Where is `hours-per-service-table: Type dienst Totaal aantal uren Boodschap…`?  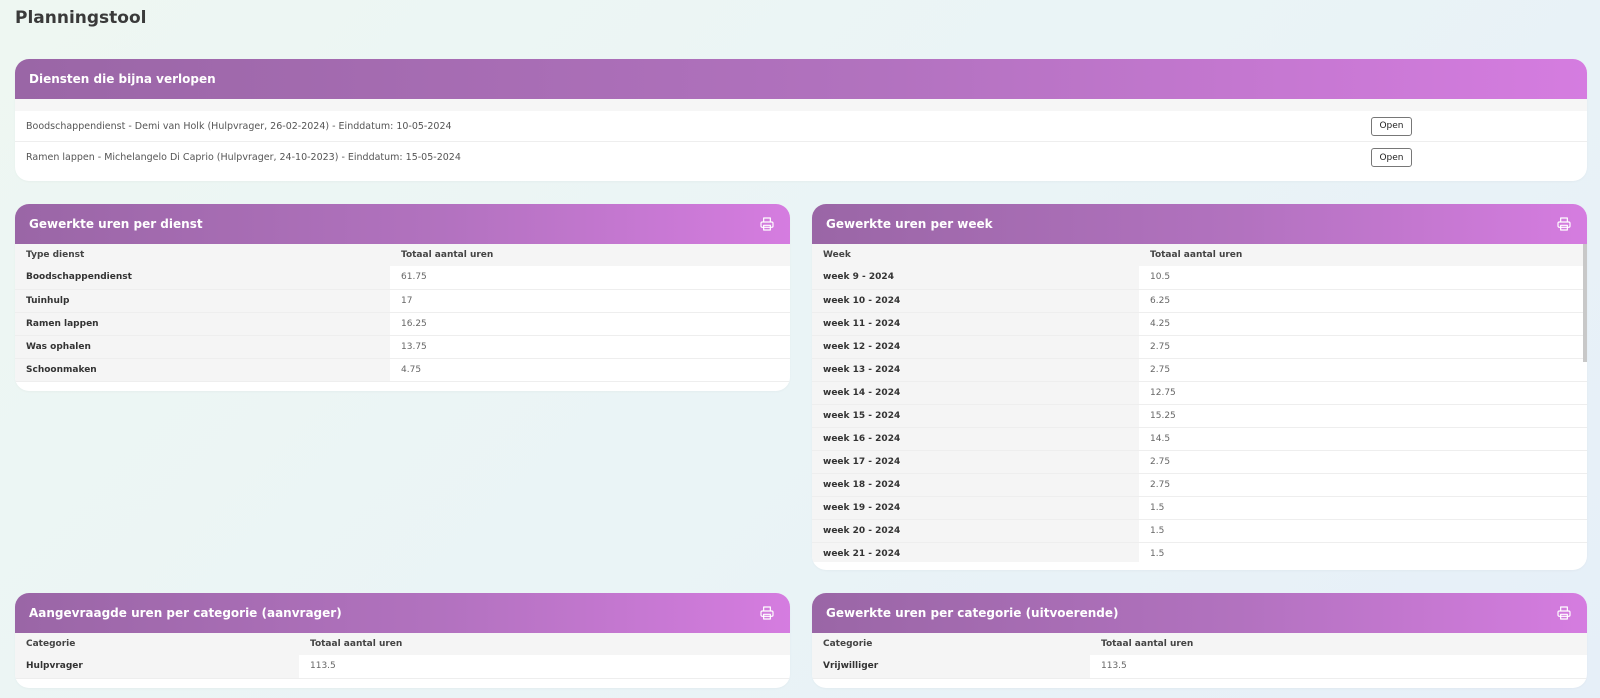 hours-per-service-table: Type dienst Totaal aantal uren Boodschap… is located at coordinates (402, 313).